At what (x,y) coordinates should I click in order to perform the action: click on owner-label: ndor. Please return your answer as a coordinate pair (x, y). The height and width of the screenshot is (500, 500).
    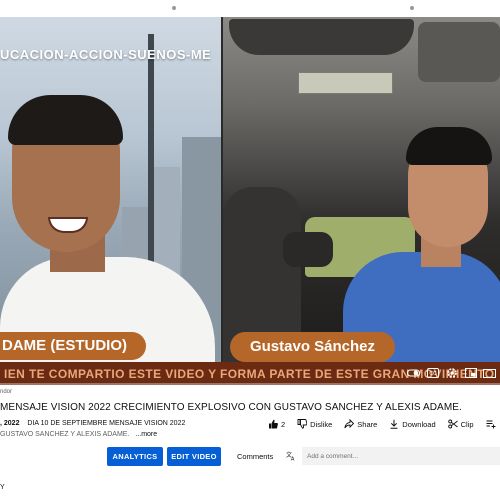
    Looking at the image, I should click on (6, 392).